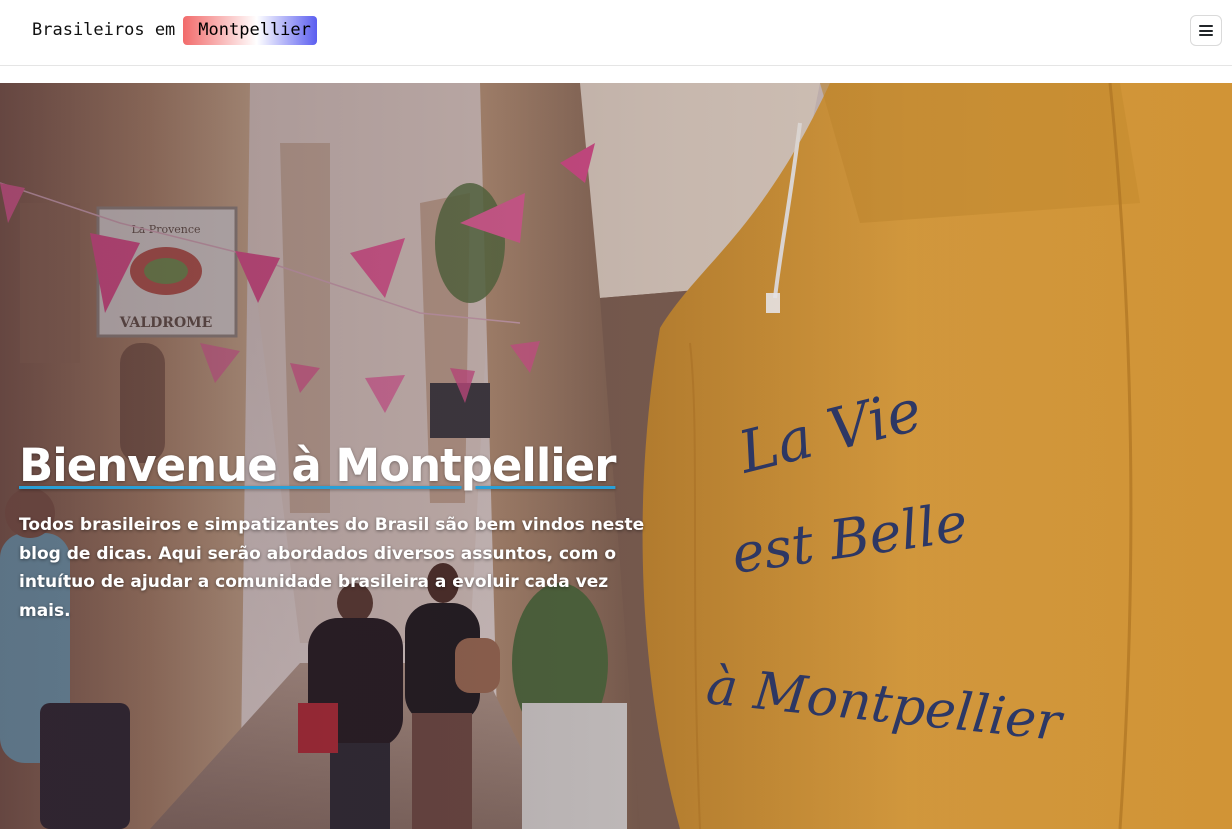 The image size is (1232, 829). I want to click on site-brand-link: Brasileiros em Montpellier, so click(174, 30).